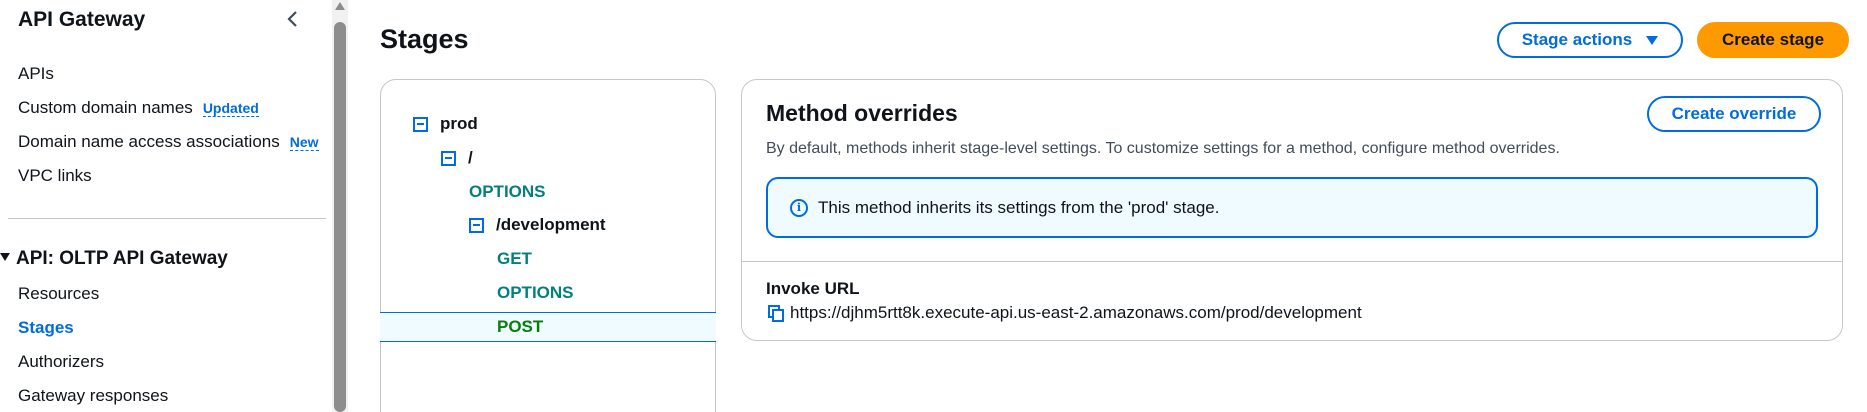 The height and width of the screenshot is (412, 1867). I want to click on sidebar-item-gateway-responses: Gateway responses, so click(93, 396).